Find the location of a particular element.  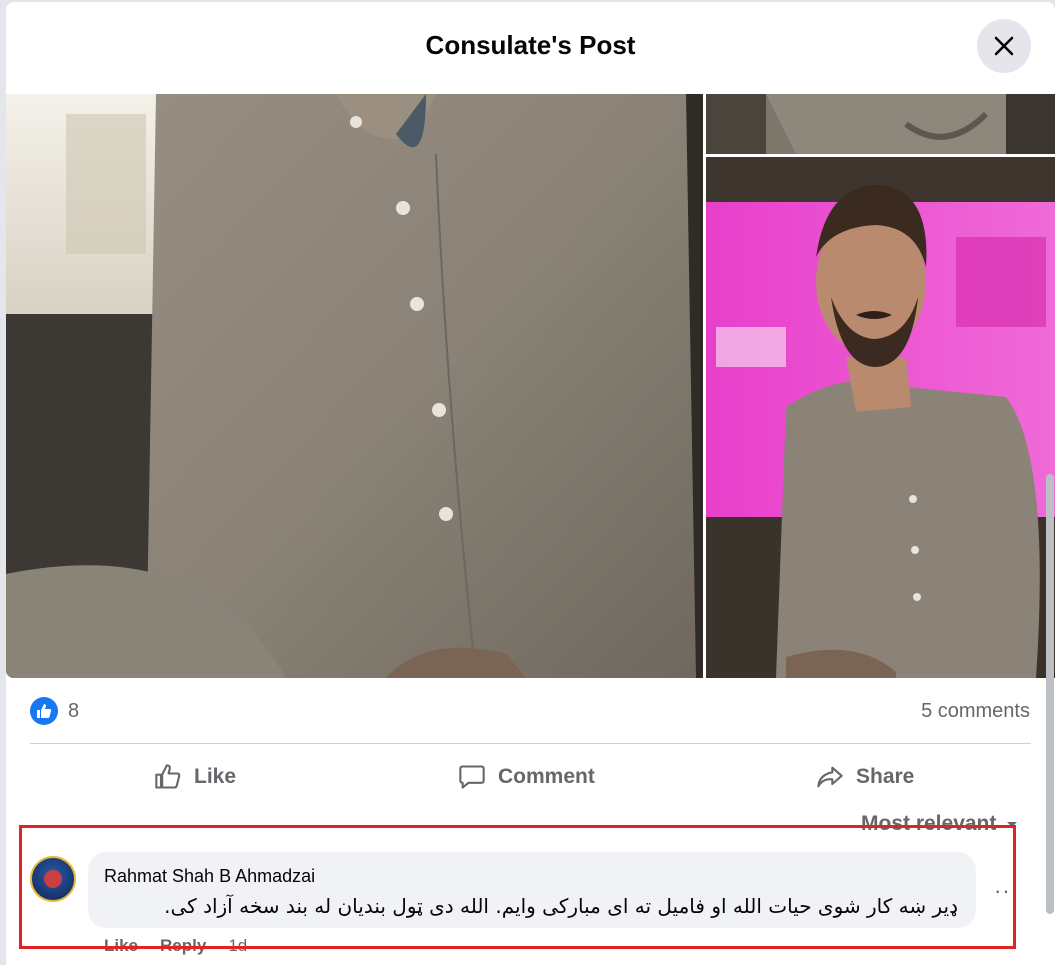

like-button: Like is located at coordinates (195, 777).